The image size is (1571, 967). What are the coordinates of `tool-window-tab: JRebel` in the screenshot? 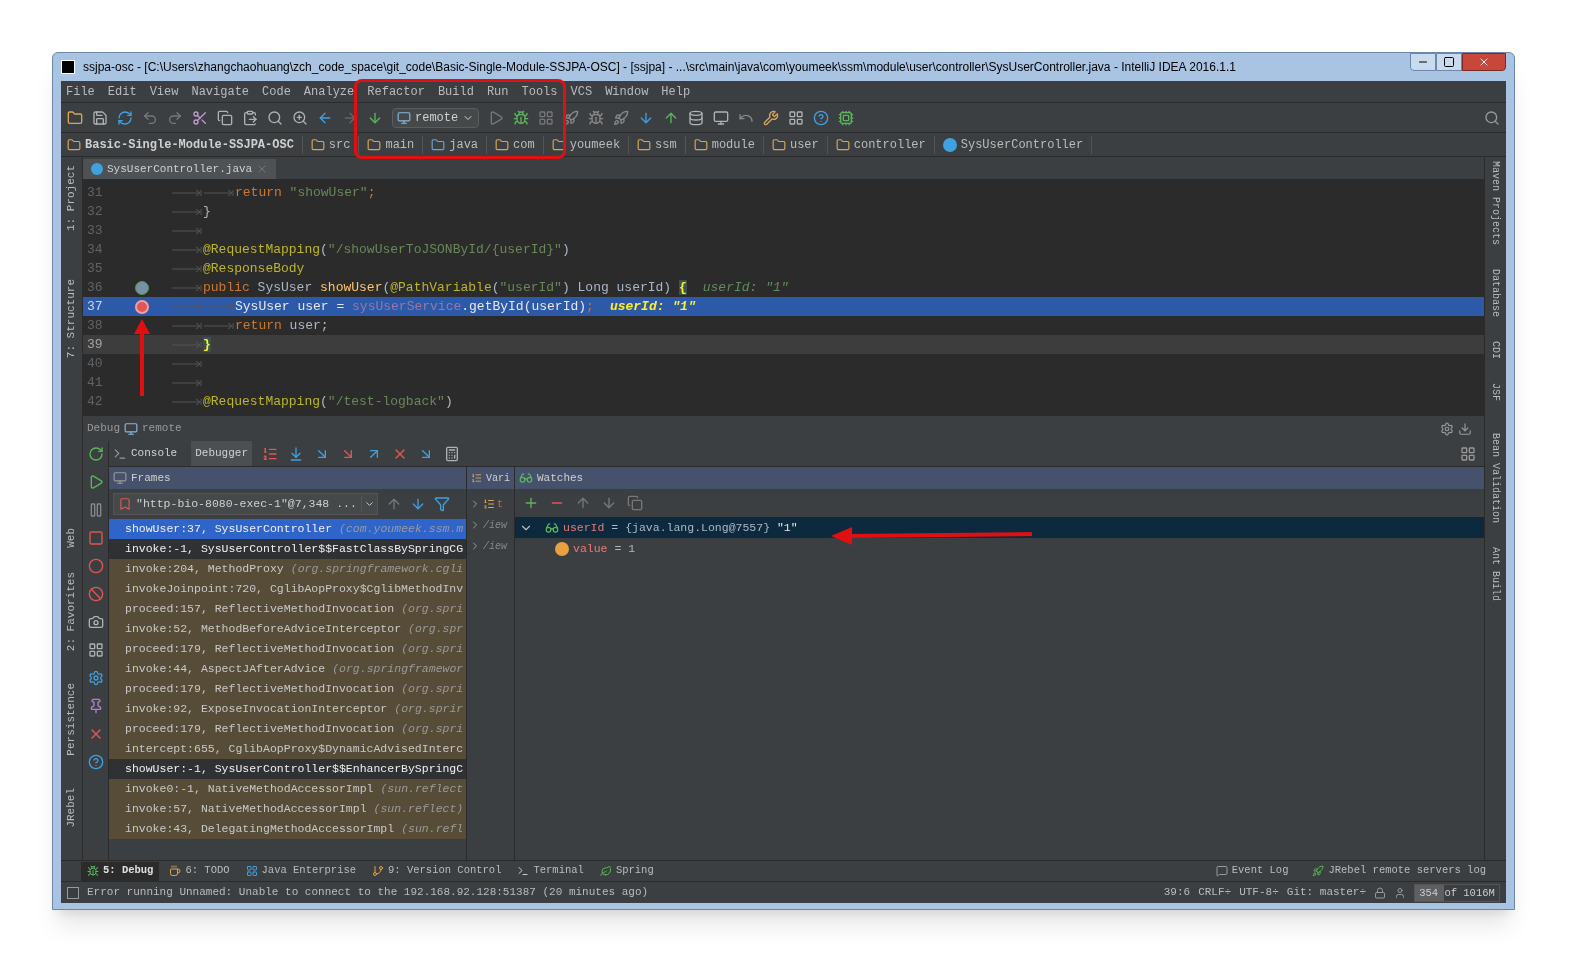 It's located at (71, 807).